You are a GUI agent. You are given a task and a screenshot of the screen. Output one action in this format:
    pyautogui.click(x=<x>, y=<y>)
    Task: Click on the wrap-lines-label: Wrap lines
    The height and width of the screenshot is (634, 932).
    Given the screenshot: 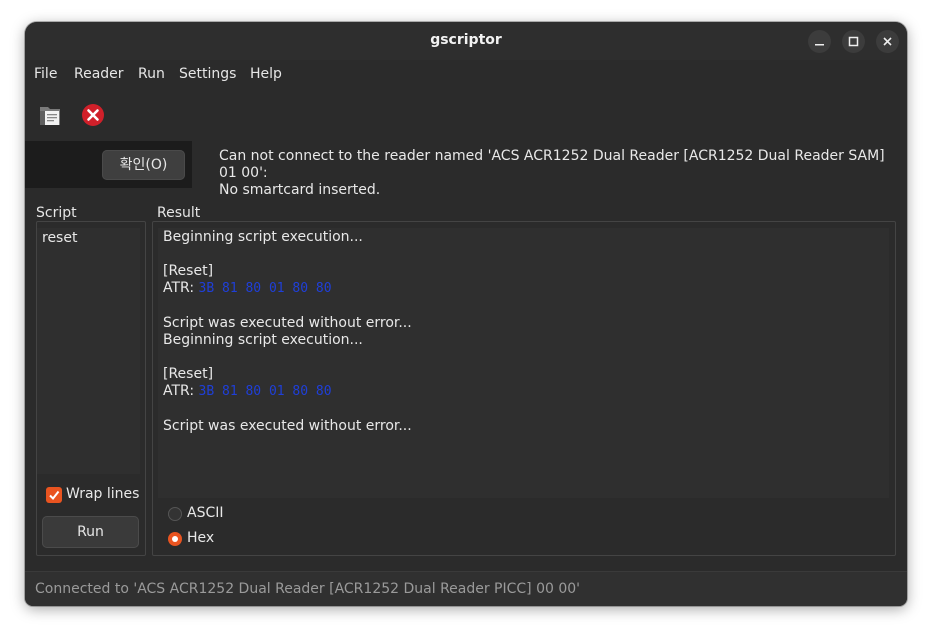 What is the action you would take?
    pyautogui.click(x=102, y=494)
    